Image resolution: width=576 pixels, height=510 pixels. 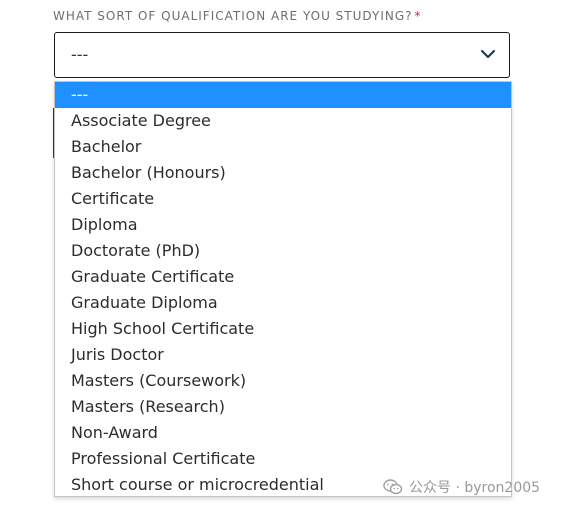 I want to click on dropdown-option: Professional Certificate, so click(x=283, y=459).